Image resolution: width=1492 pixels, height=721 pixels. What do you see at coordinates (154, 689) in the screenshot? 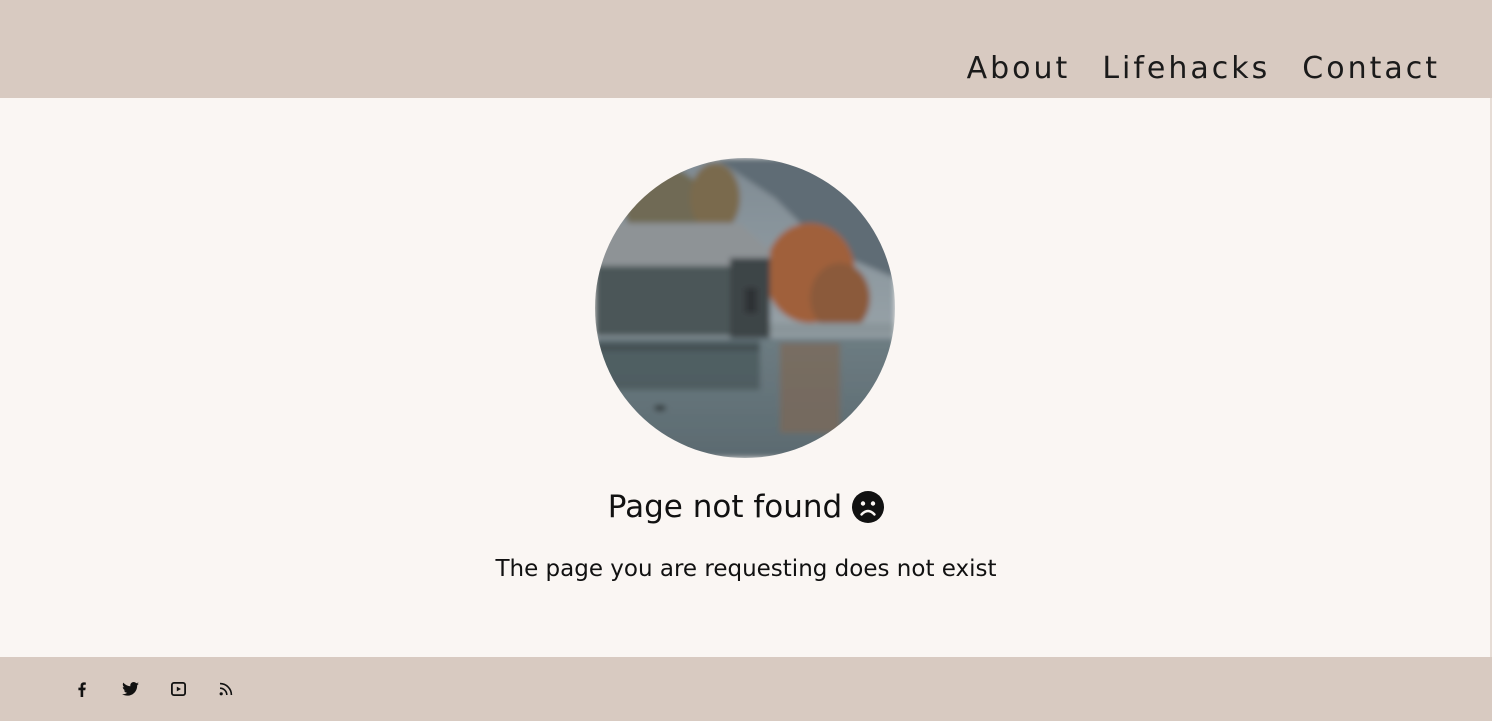
I see `social-links` at bounding box center [154, 689].